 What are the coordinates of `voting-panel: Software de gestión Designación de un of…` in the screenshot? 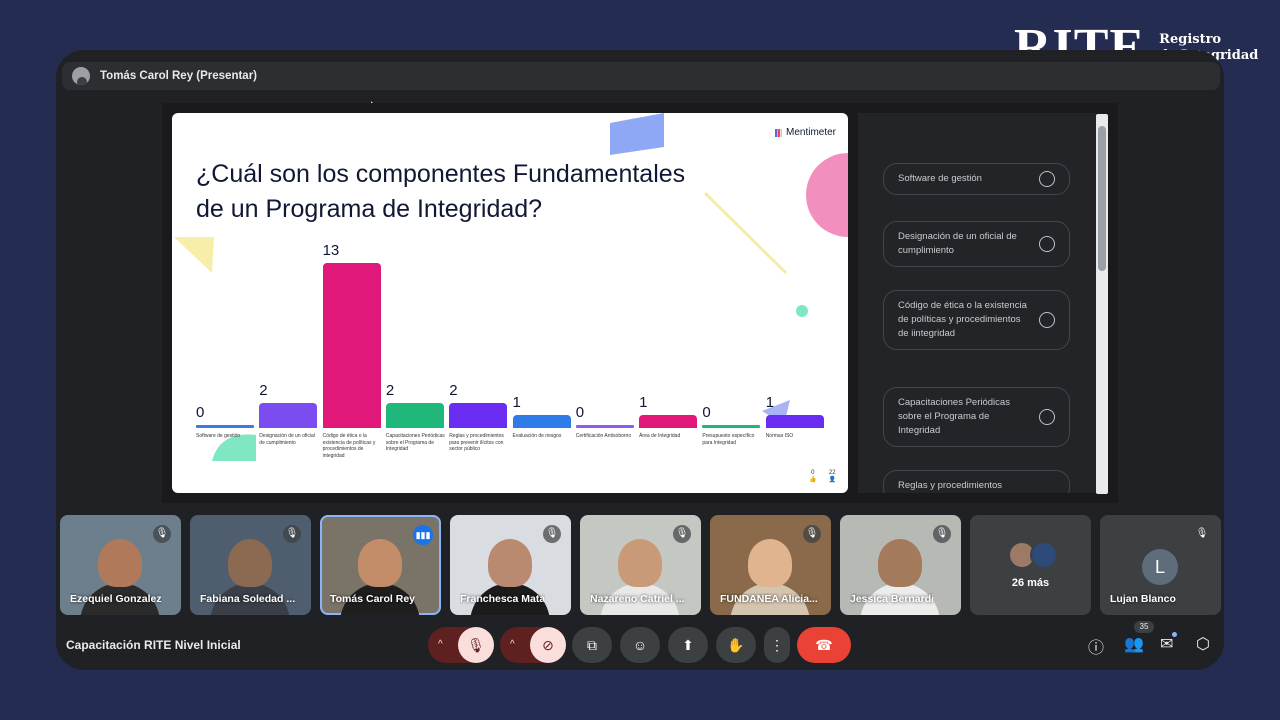 It's located at (977, 303).